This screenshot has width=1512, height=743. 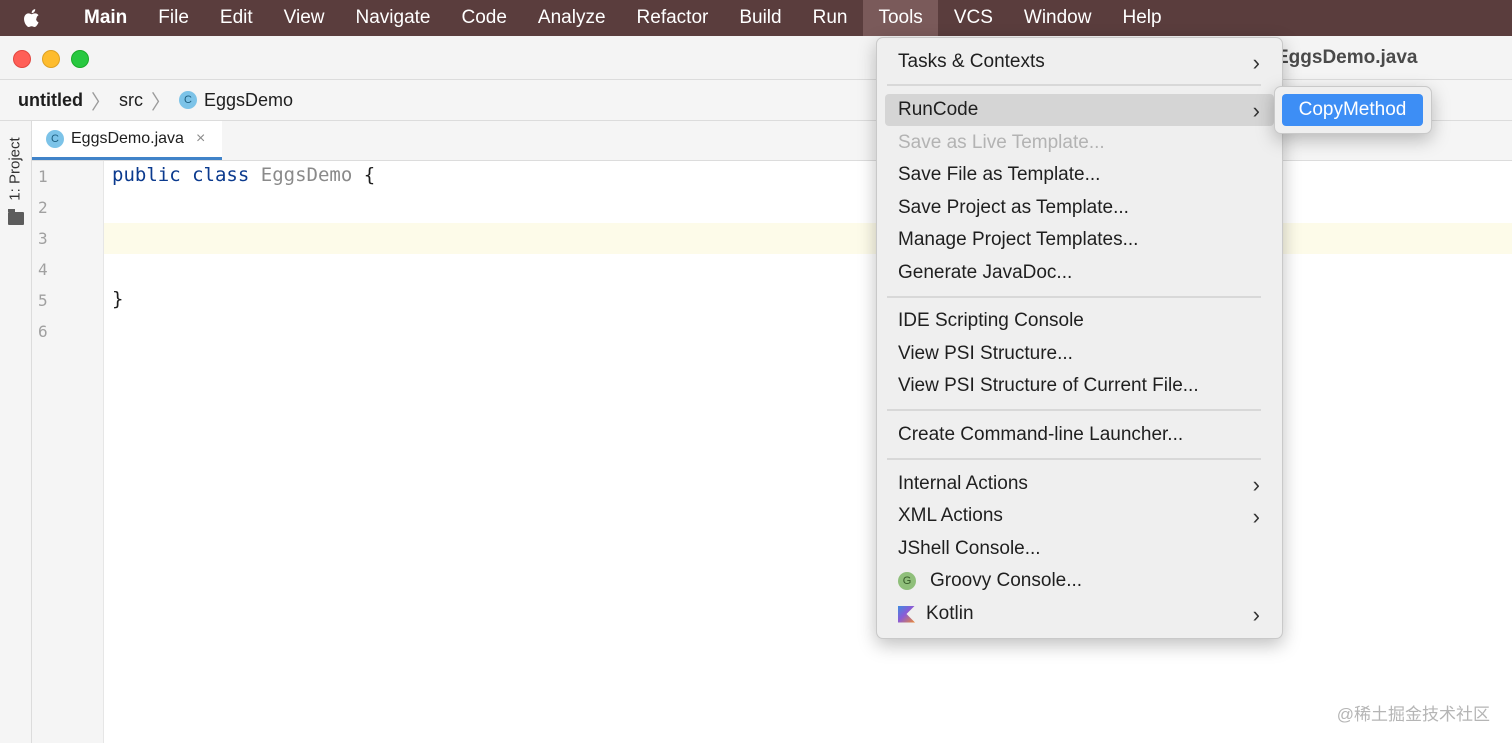 What do you see at coordinates (938, 109) in the screenshot?
I see `menu-item-label: RunCode` at bounding box center [938, 109].